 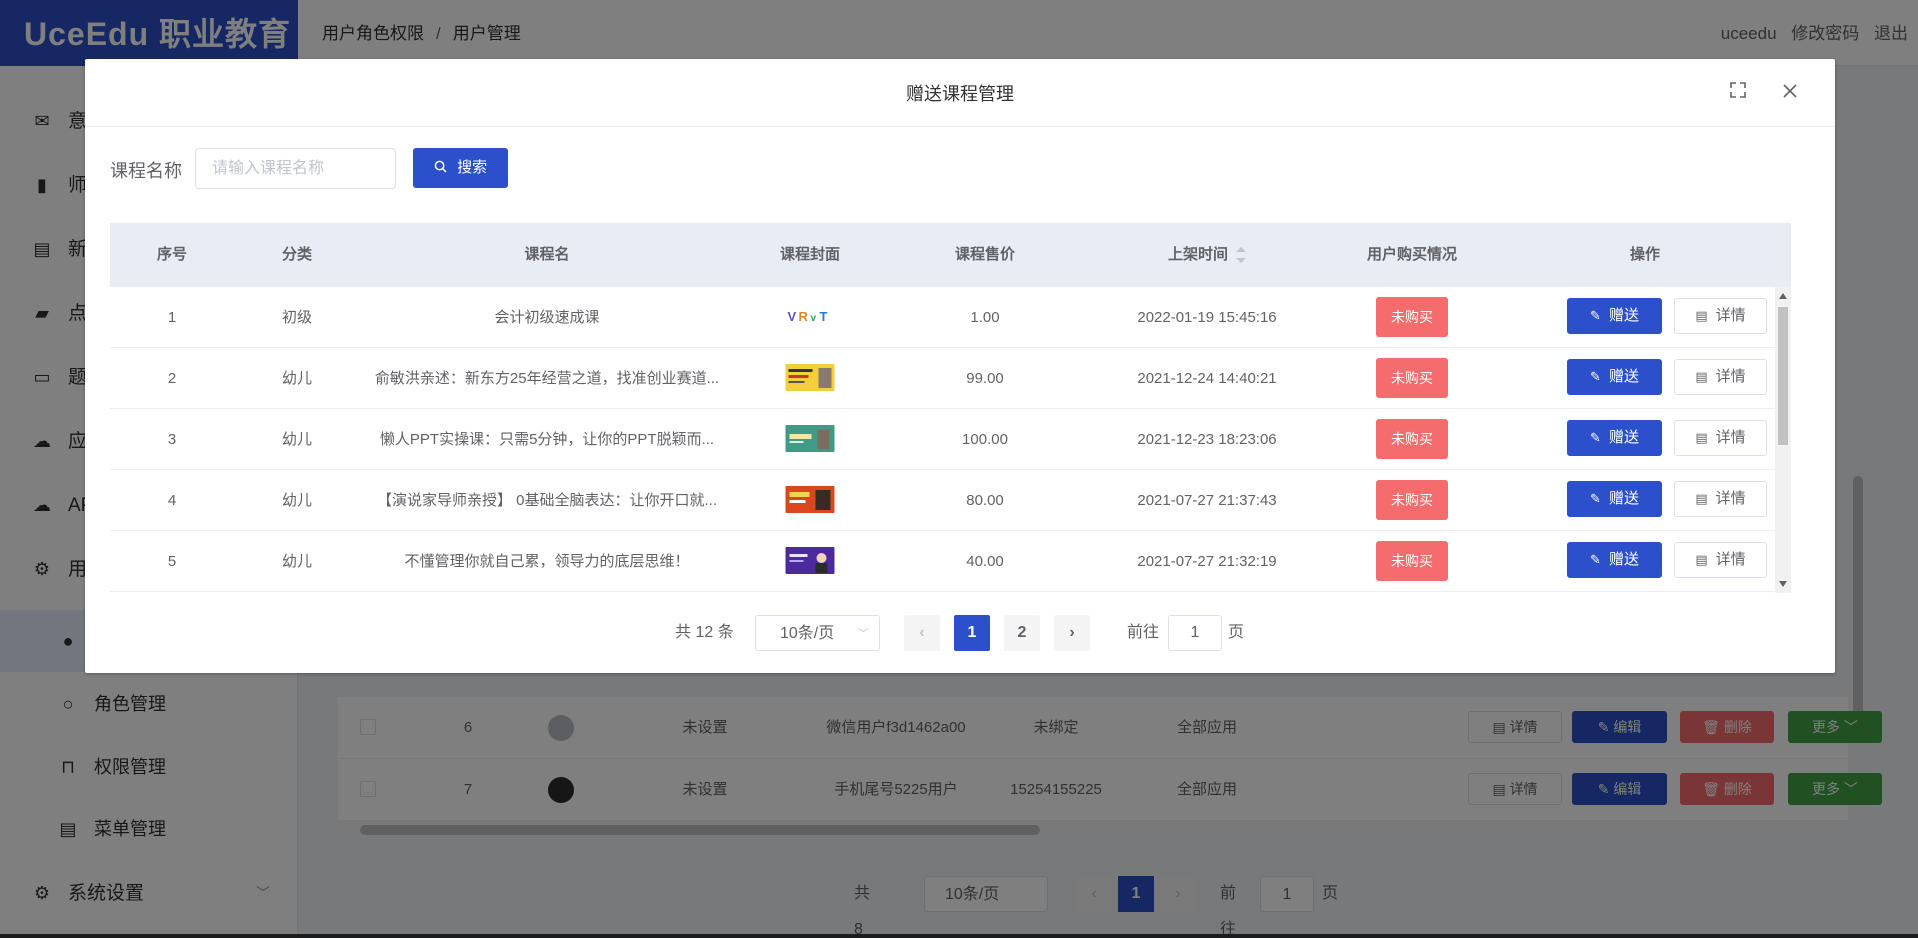 I want to click on table-scrollbar, so click(x=1783, y=440).